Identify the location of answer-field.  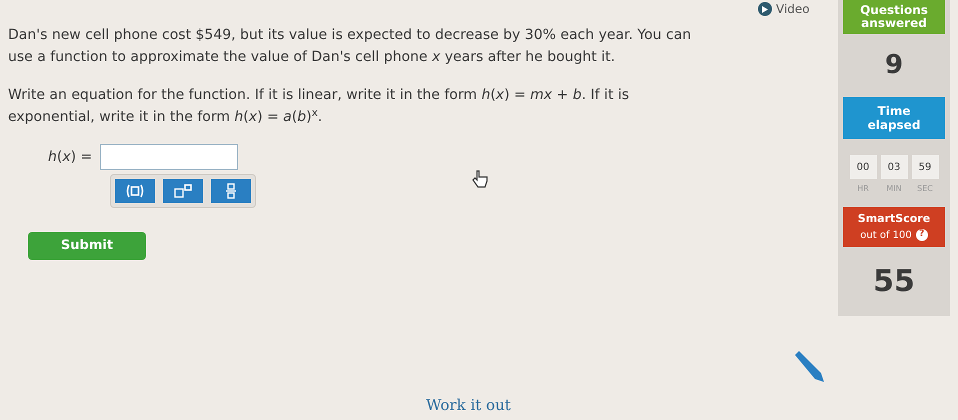
(169, 157).